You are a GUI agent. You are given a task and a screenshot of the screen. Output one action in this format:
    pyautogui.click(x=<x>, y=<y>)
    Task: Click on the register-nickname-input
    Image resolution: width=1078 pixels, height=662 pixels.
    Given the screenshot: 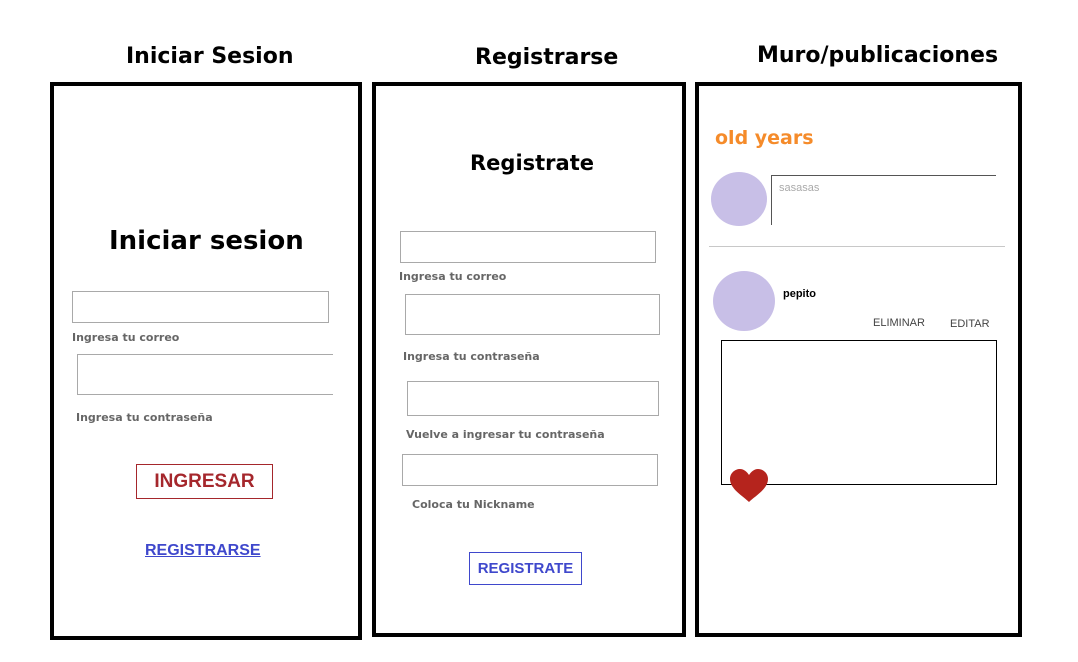 What is the action you would take?
    pyautogui.click(x=530, y=470)
    